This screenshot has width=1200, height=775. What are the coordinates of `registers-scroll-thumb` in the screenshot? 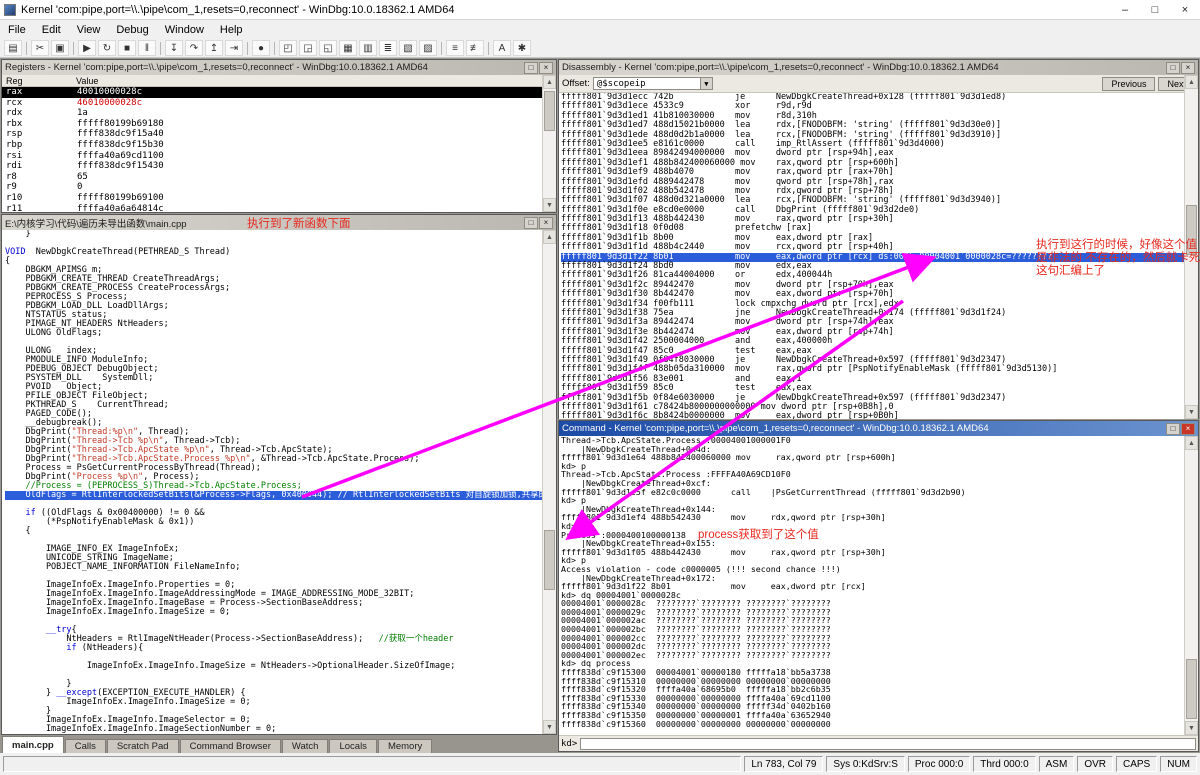 It's located at (549, 111).